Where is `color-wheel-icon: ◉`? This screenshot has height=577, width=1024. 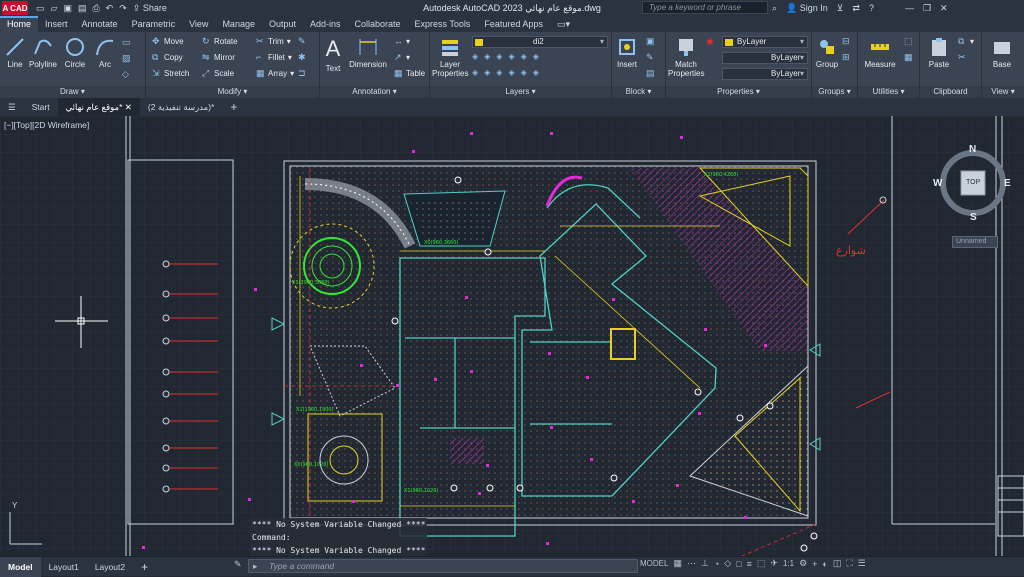
color-wheel-icon: ◉ is located at coordinates (710, 41).